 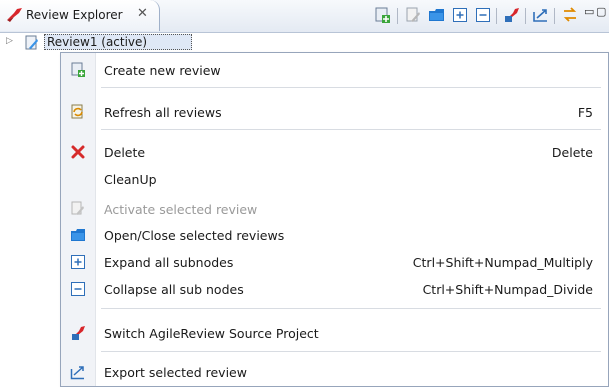 What do you see at coordinates (78, 152) in the screenshot?
I see `delete-icon` at bounding box center [78, 152].